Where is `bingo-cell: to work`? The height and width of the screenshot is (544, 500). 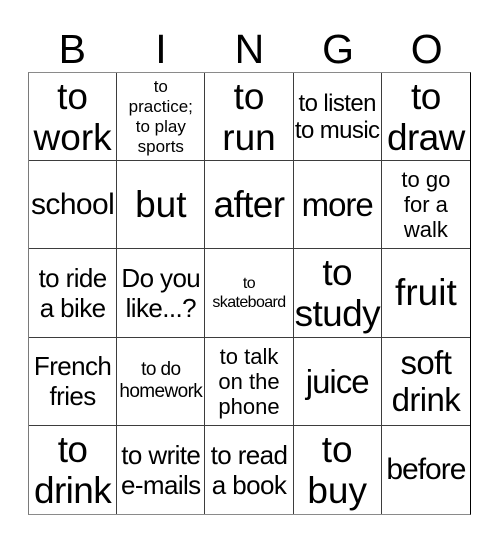 bingo-cell: to work is located at coordinates (73, 117).